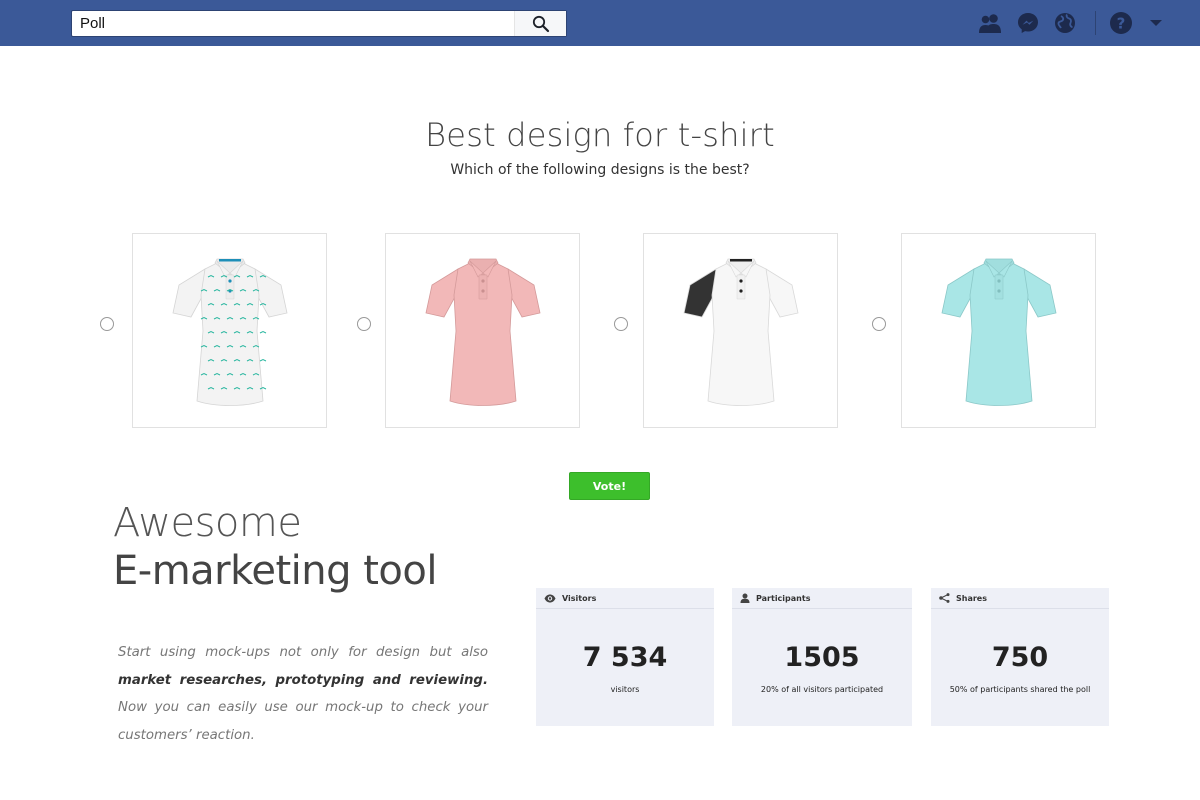 This screenshot has height=800, width=1200. Describe the element at coordinates (294, 23) in the screenshot. I see `search-input` at that location.